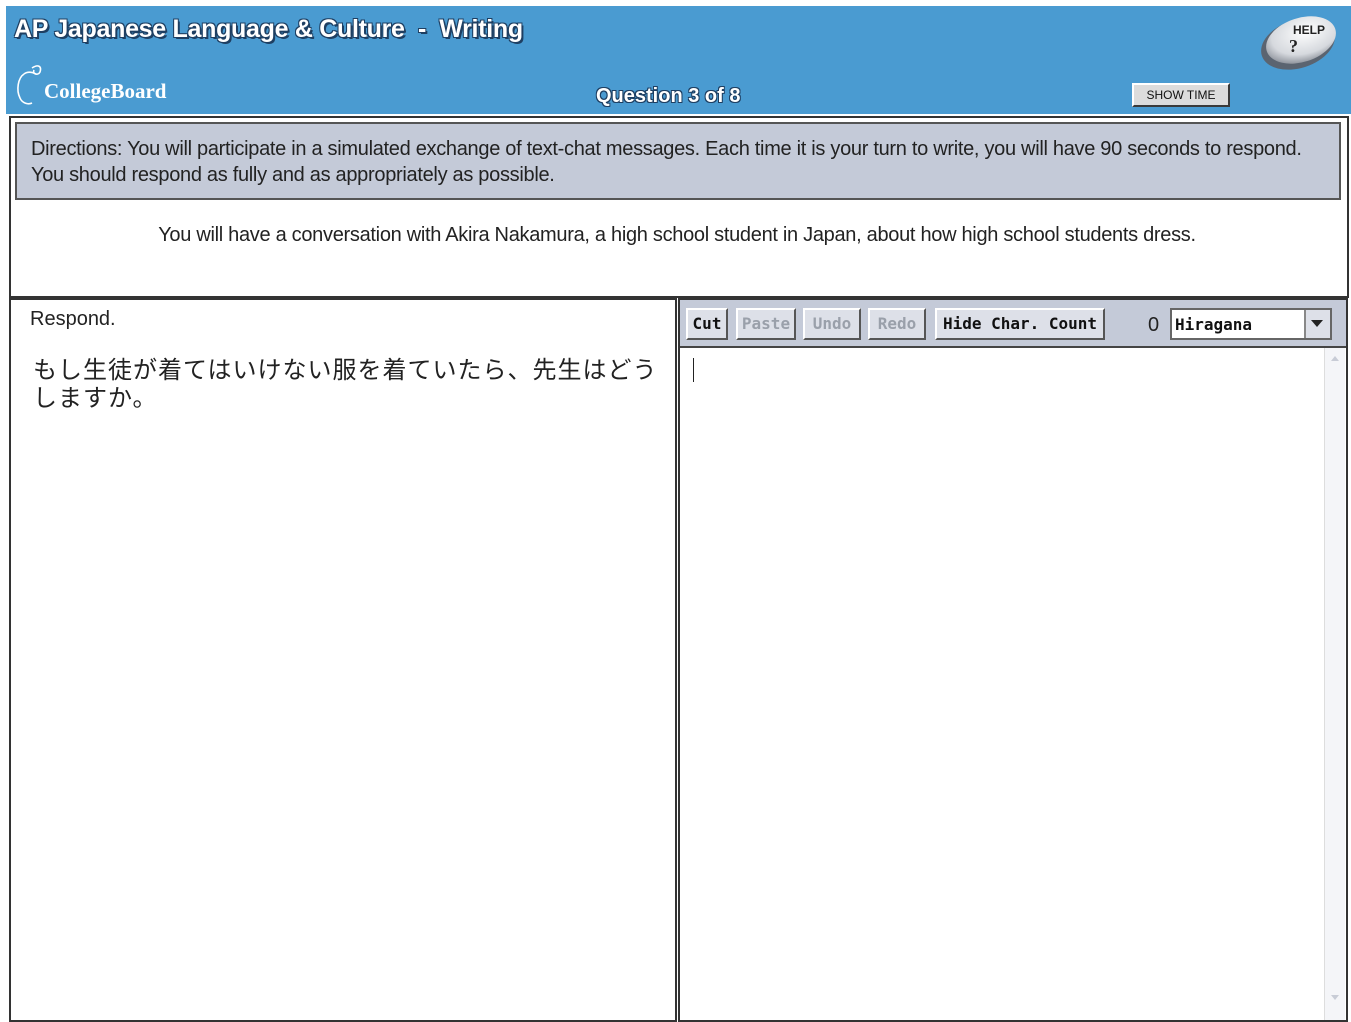 This screenshot has height=1022, width=1351. I want to click on logo-text: CollegeBoard, so click(105, 91).